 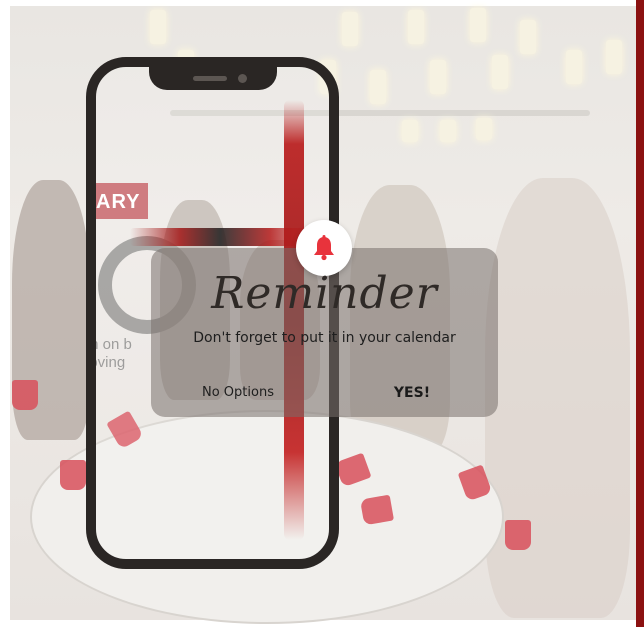 I want to click on right-edge-bar, so click(x=640, y=313).